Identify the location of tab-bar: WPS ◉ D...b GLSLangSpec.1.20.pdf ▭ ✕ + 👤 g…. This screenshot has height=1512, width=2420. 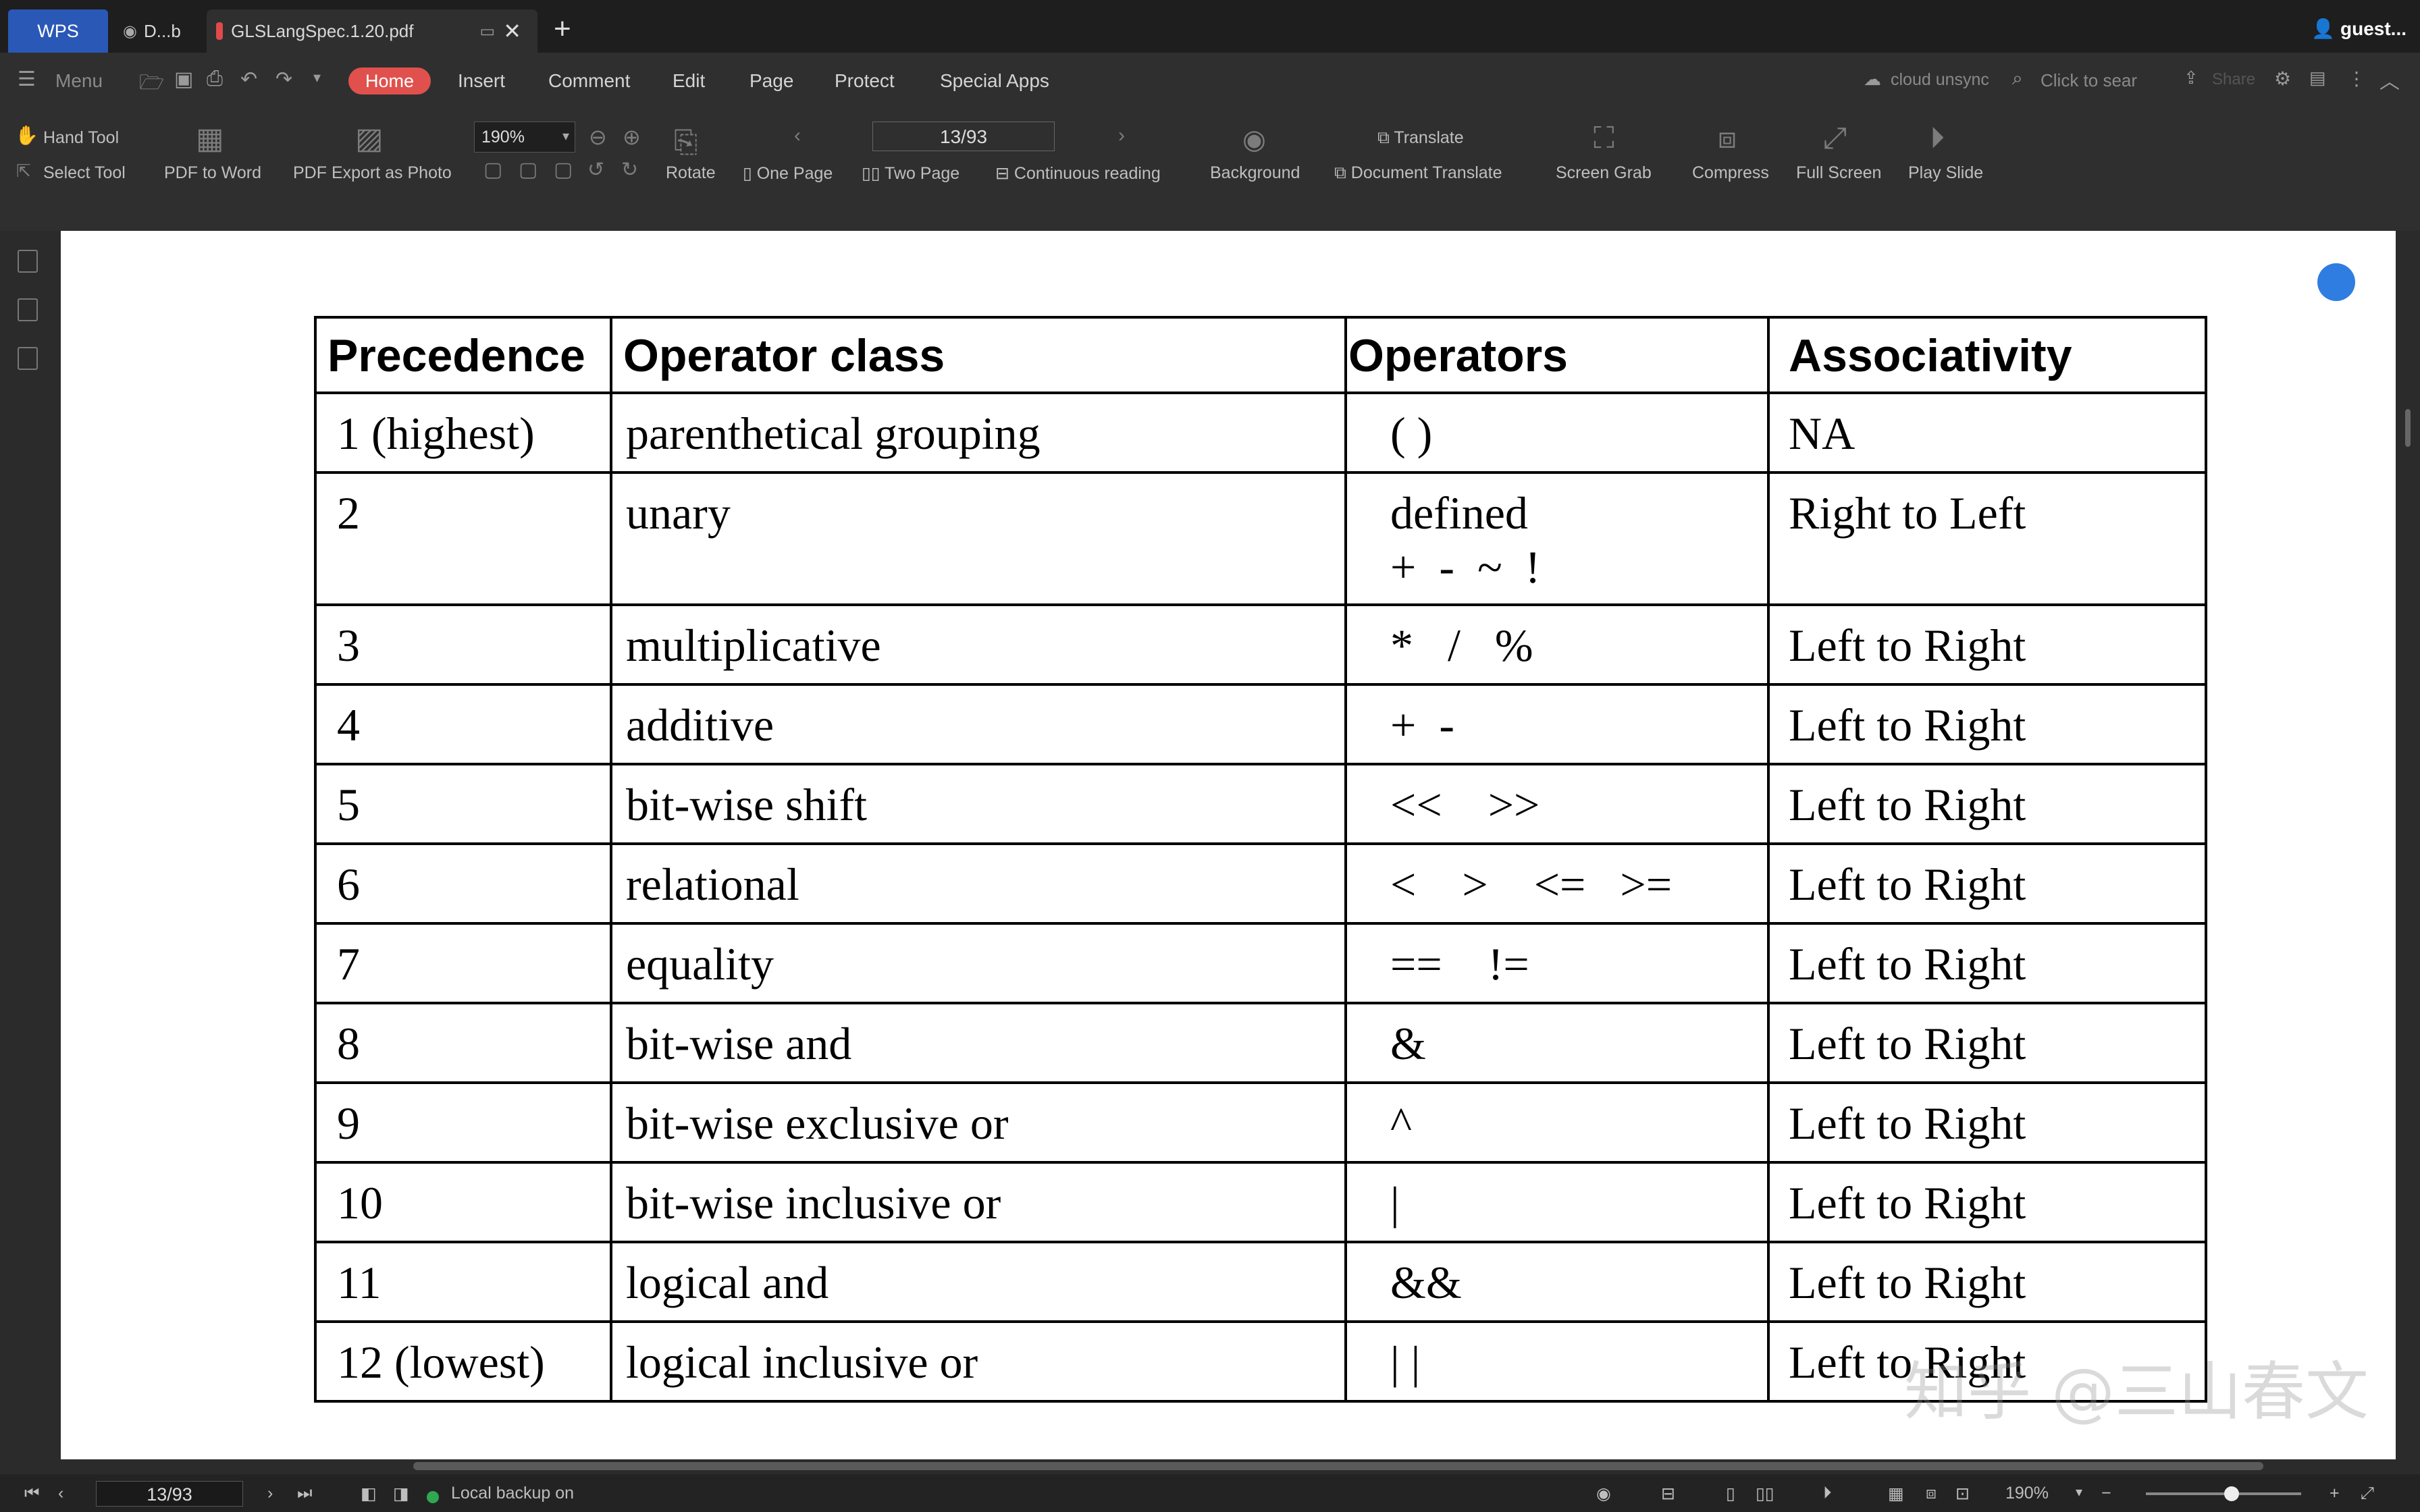
(1210, 27).